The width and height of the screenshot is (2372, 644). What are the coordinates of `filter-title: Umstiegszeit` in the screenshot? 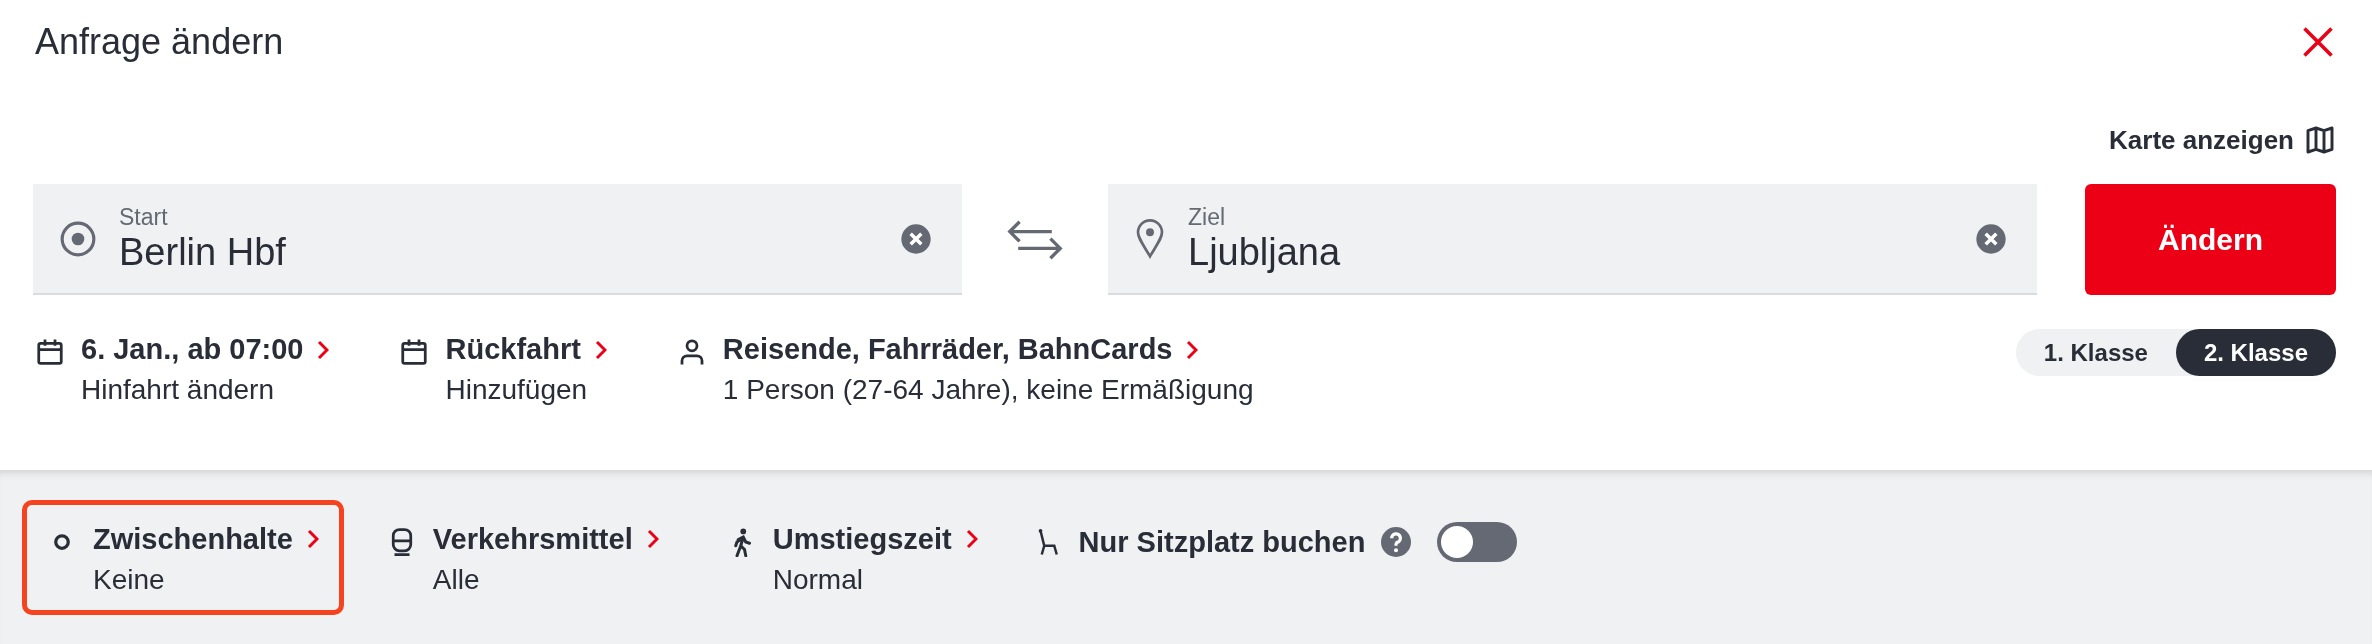 It's located at (875, 539).